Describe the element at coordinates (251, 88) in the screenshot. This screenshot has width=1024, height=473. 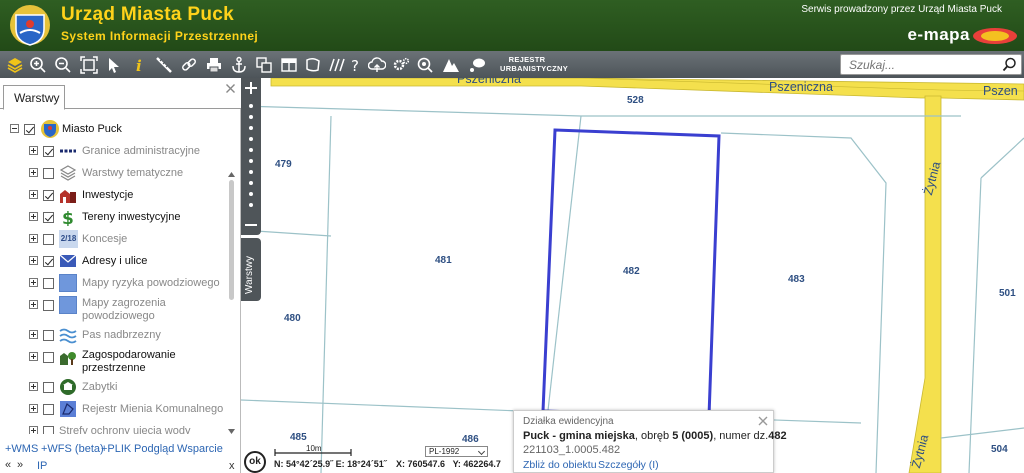
I see `zoom-in-plus-icon` at that location.